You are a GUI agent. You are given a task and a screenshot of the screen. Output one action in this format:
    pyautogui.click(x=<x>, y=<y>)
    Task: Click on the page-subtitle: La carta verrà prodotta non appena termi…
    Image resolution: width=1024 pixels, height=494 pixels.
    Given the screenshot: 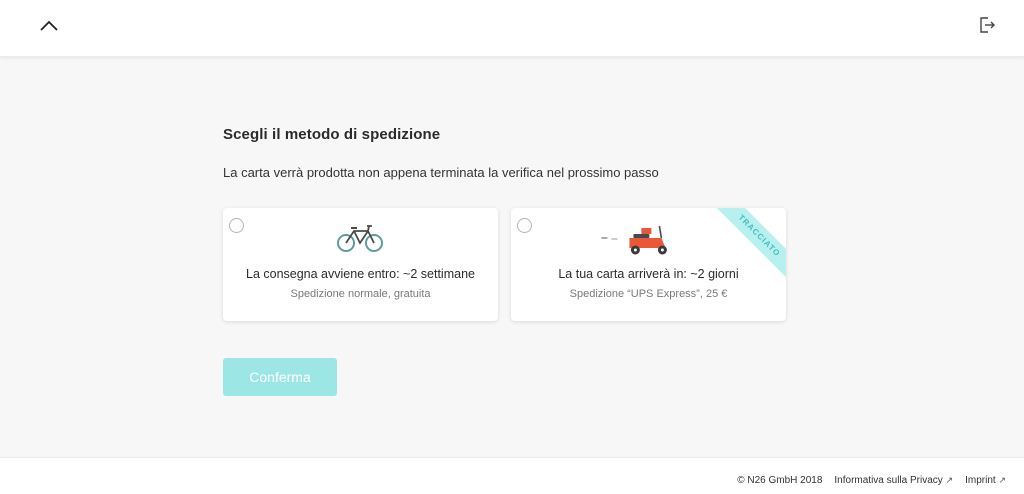 What is the action you would take?
    pyautogui.click(x=441, y=172)
    